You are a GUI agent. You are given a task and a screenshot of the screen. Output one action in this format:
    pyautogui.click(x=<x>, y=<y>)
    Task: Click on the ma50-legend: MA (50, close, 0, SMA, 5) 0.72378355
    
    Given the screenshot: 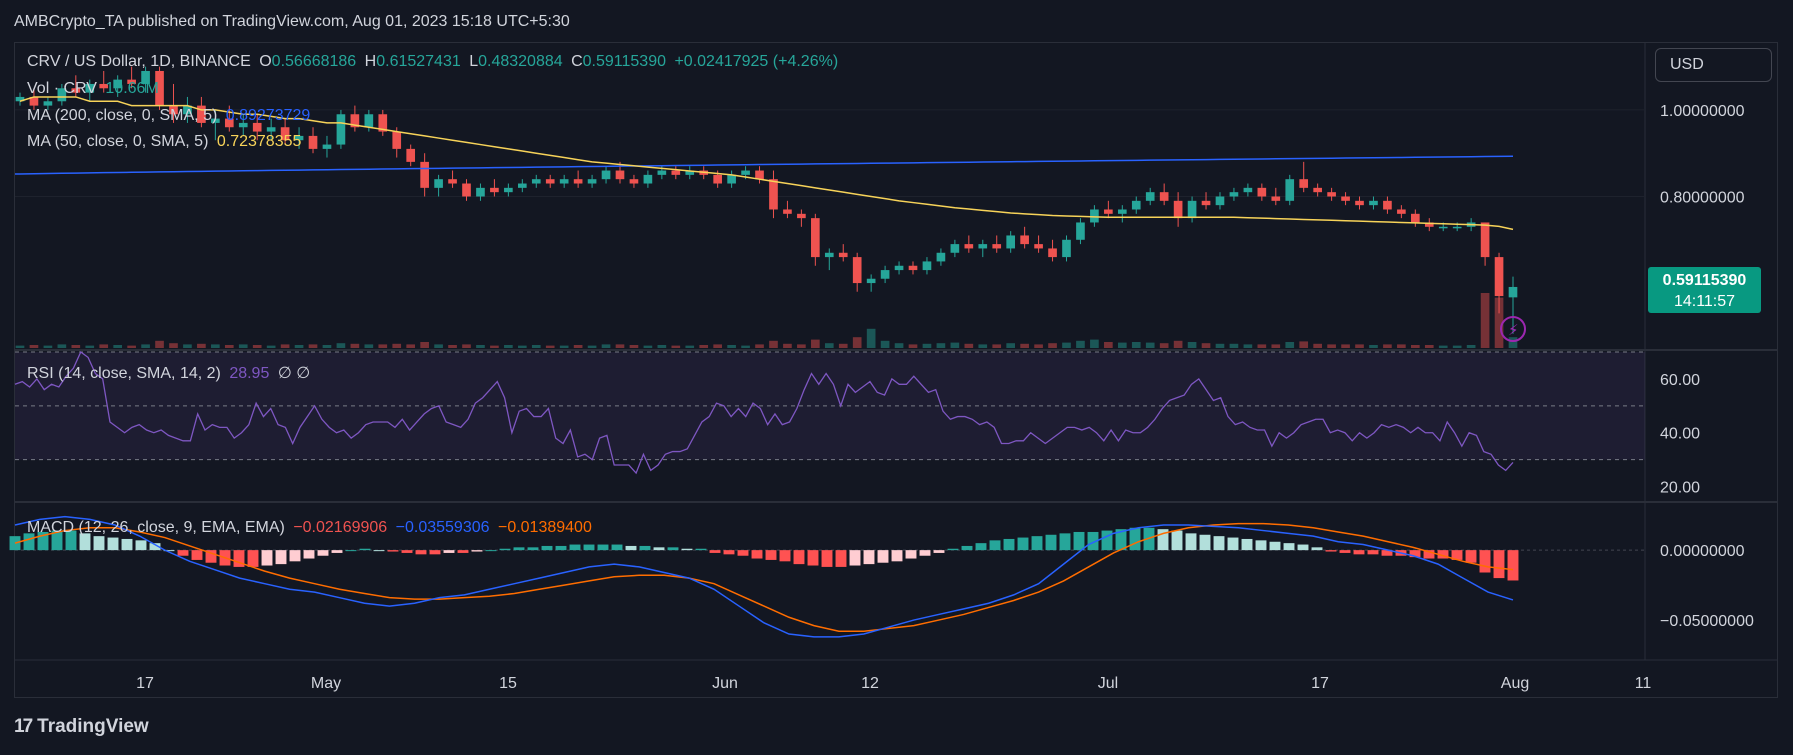 What is the action you would take?
    pyautogui.click(x=166, y=142)
    